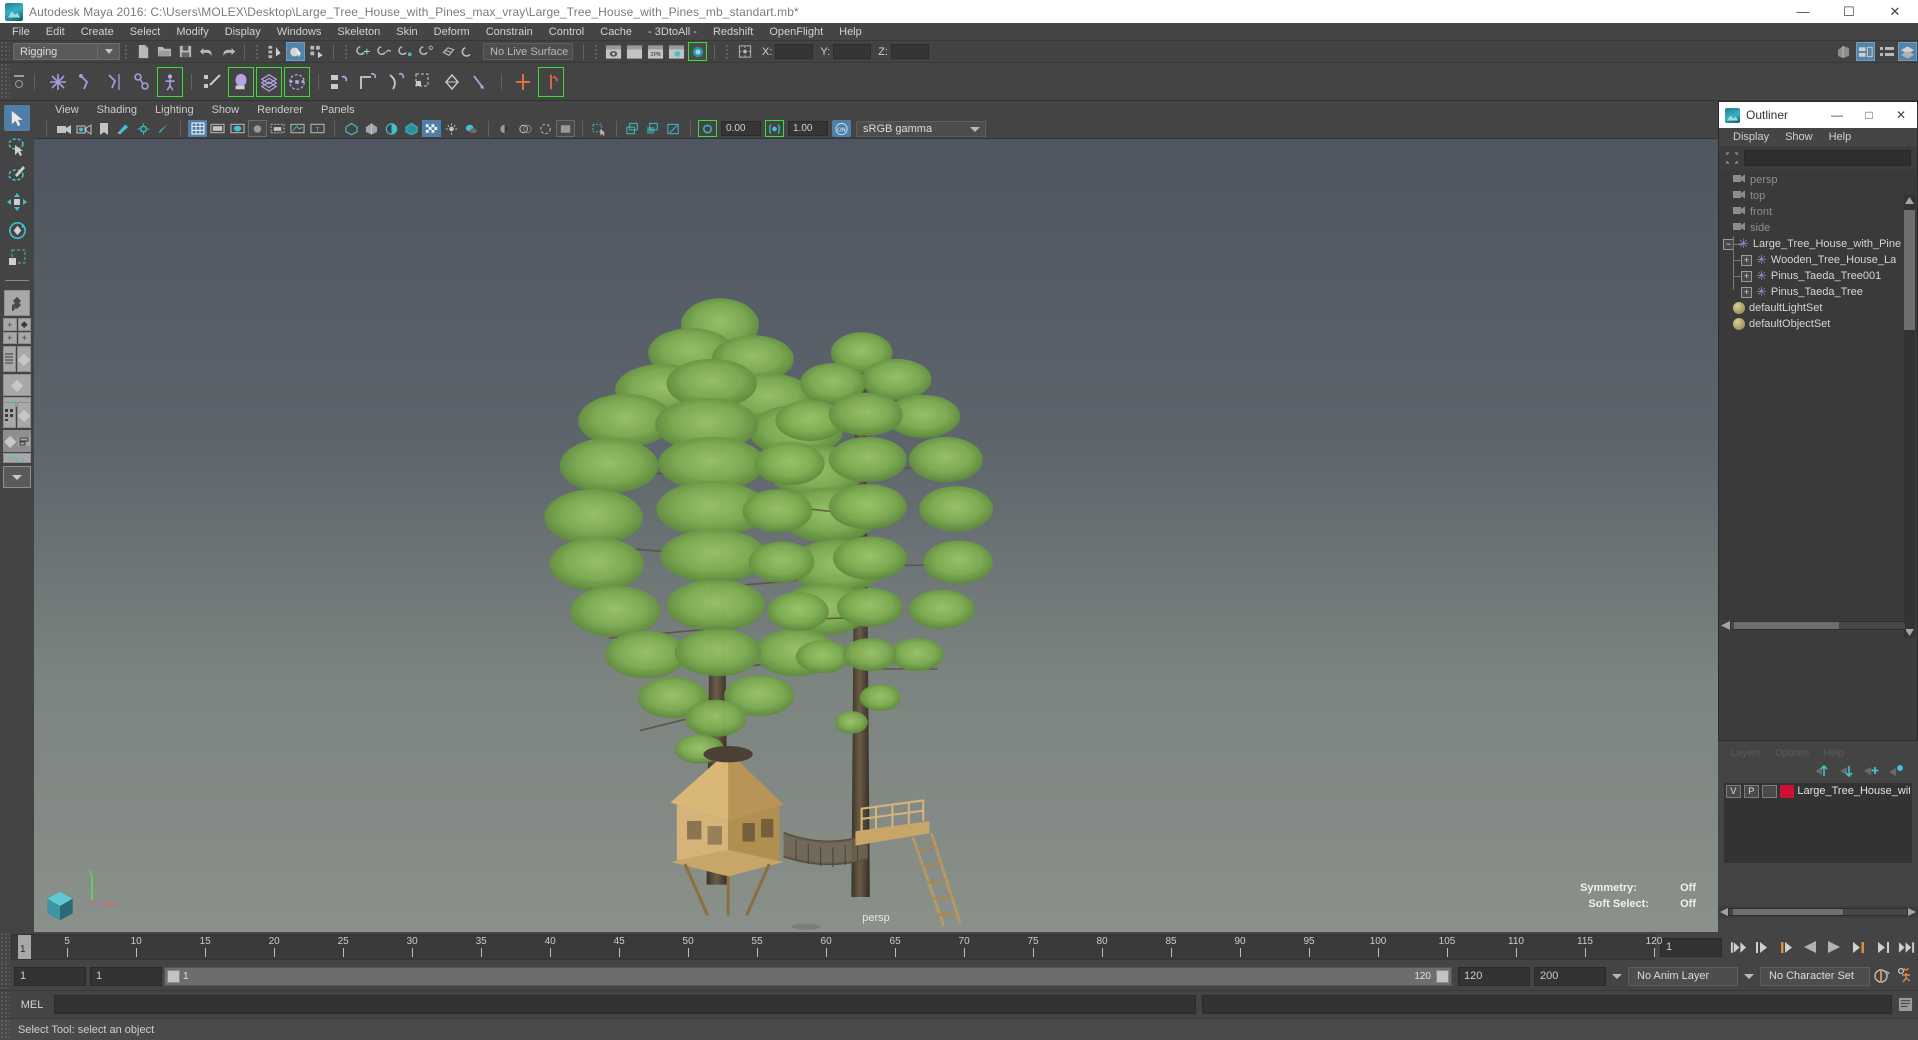  What do you see at coordinates (707, 128) in the screenshot?
I see `exposure-toggle-icon` at bounding box center [707, 128].